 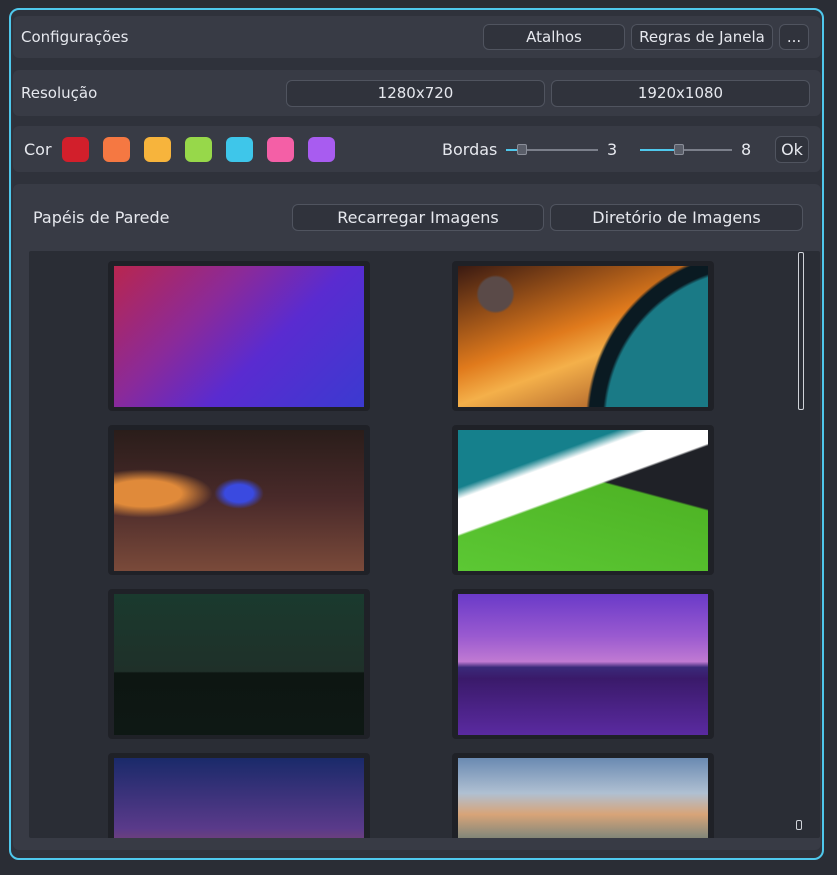 What do you see at coordinates (680, 93) in the screenshot?
I see `resolution-1080-button: 1920x1080` at bounding box center [680, 93].